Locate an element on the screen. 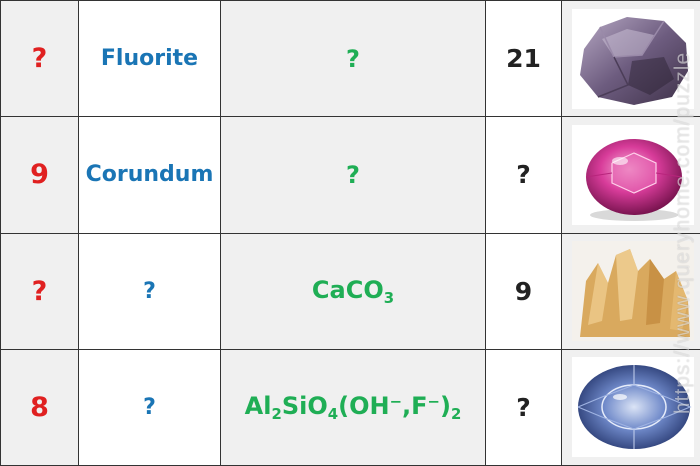 The height and width of the screenshot is (466, 700). watermark: https://www.queryhome.com/puzzle is located at coordinates (683, 233).